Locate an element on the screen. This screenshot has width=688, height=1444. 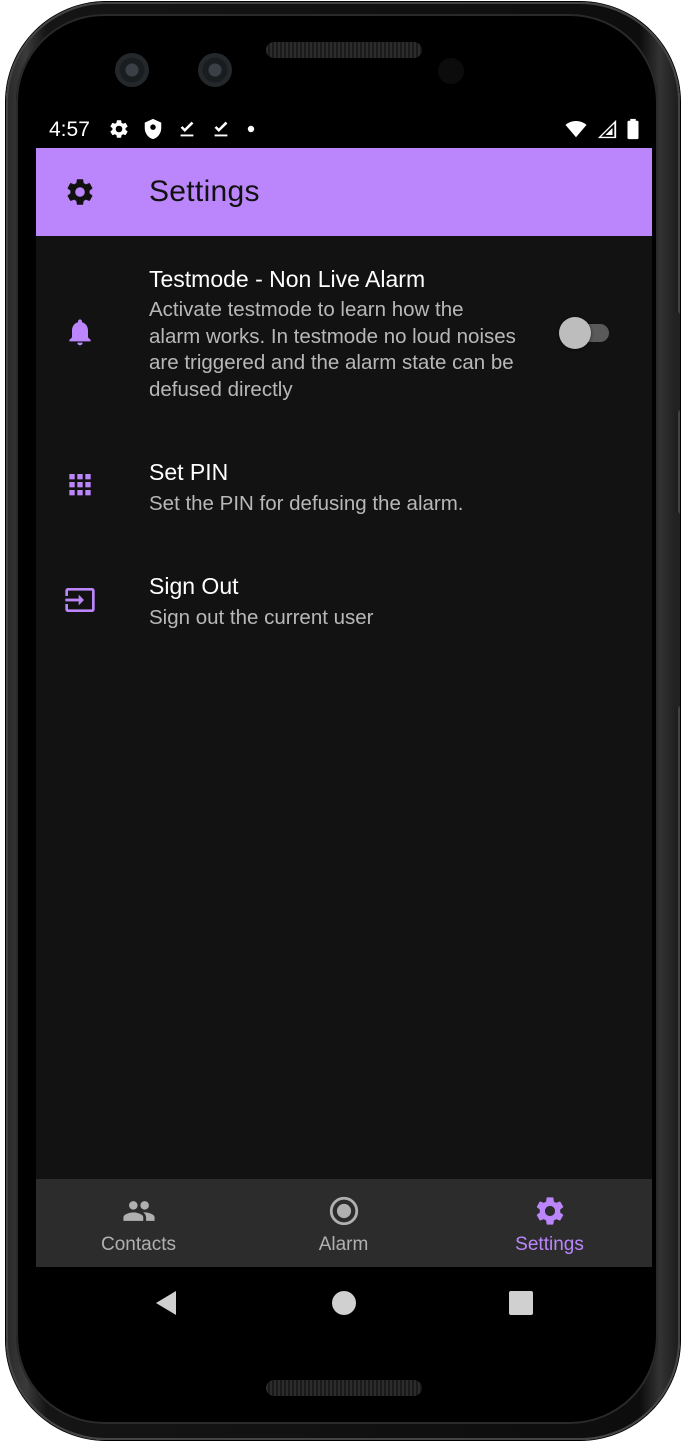
setting-testmode-title: Testmode - Non Live Alarm is located at coordinates (287, 279).